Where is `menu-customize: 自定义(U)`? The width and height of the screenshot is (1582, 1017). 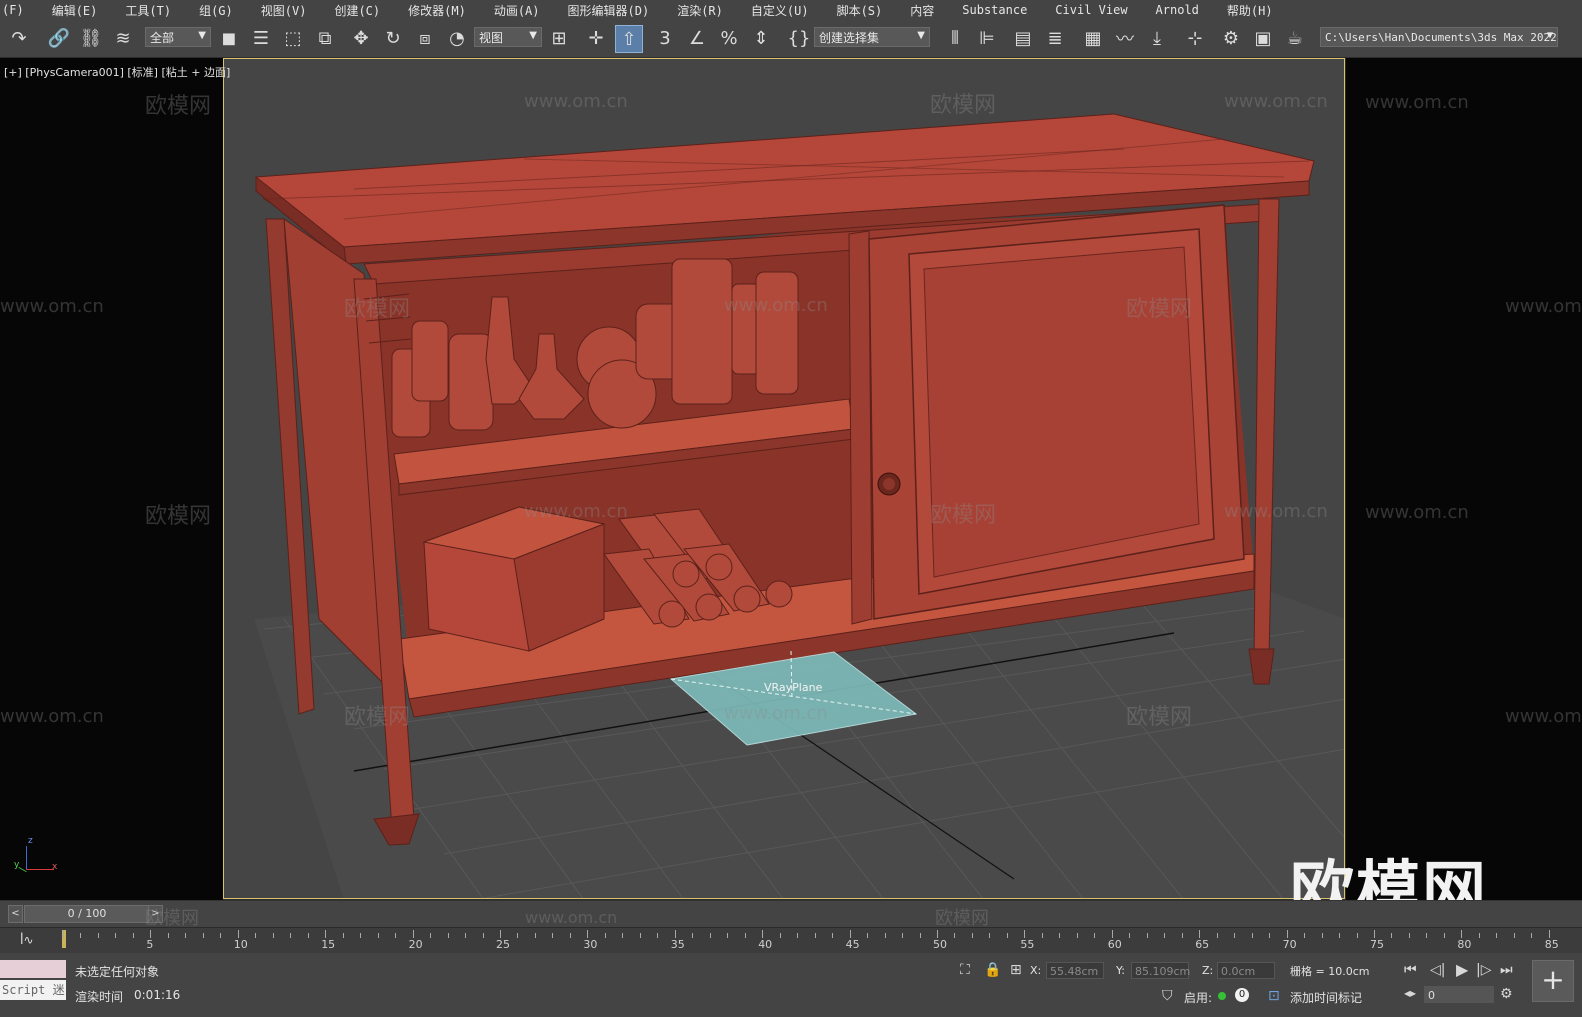
menu-customize: 自定义(U) is located at coordinates (780, 10).